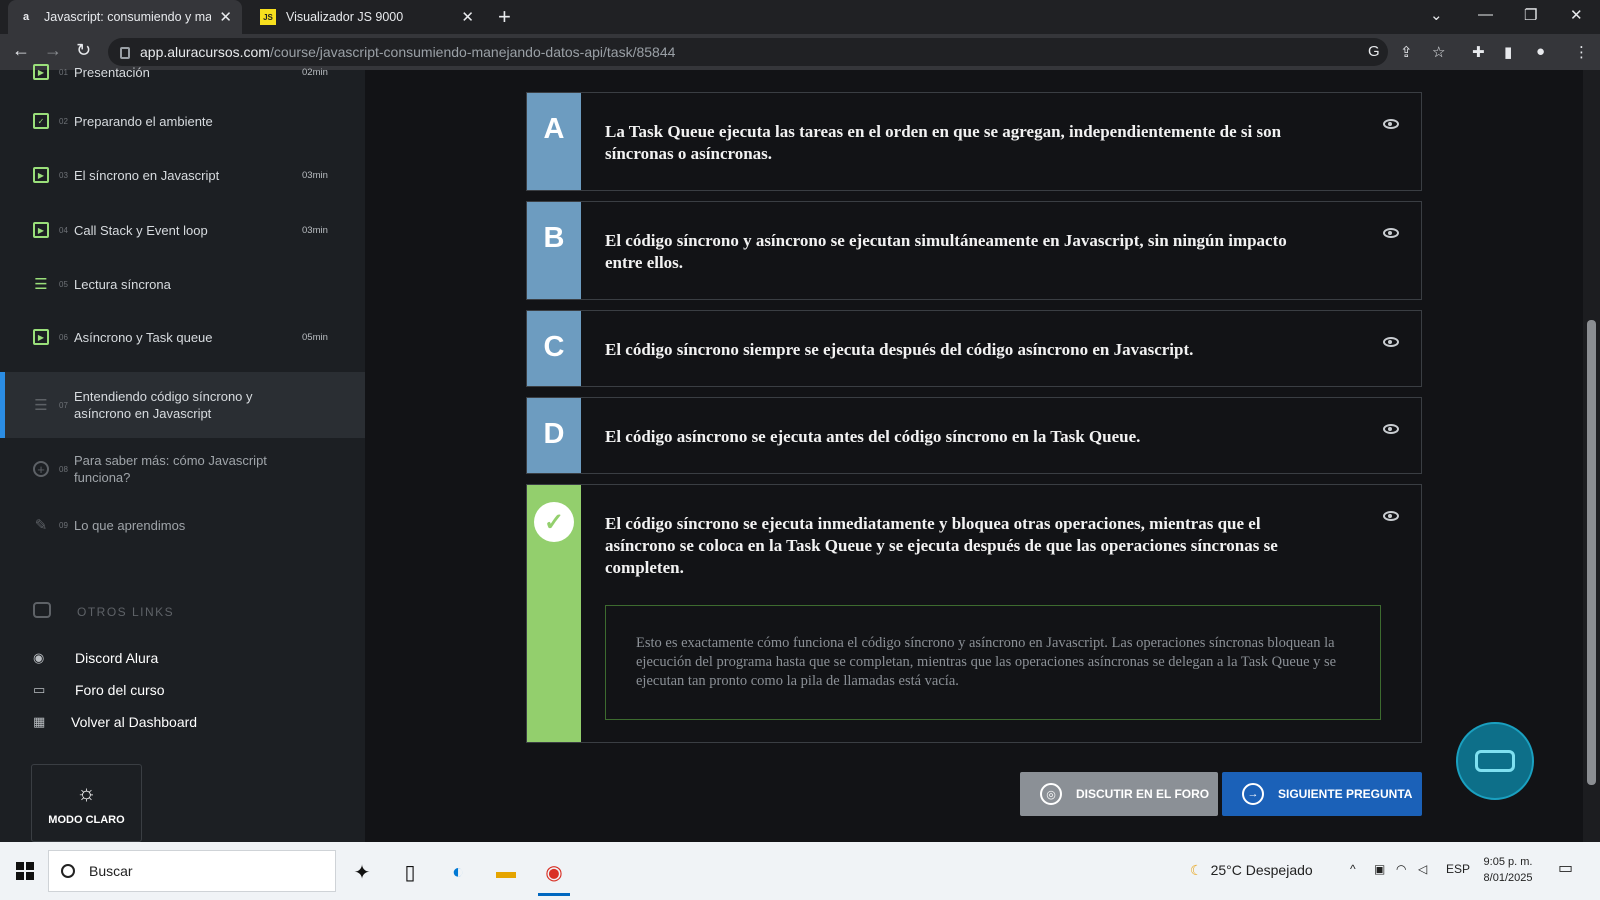 Image resolution: width=1600 pixels, height=900 pixels. Describe the element at coordinates (315, 175) in the screenshot. I see `lesson-duration: 03min` at that location.